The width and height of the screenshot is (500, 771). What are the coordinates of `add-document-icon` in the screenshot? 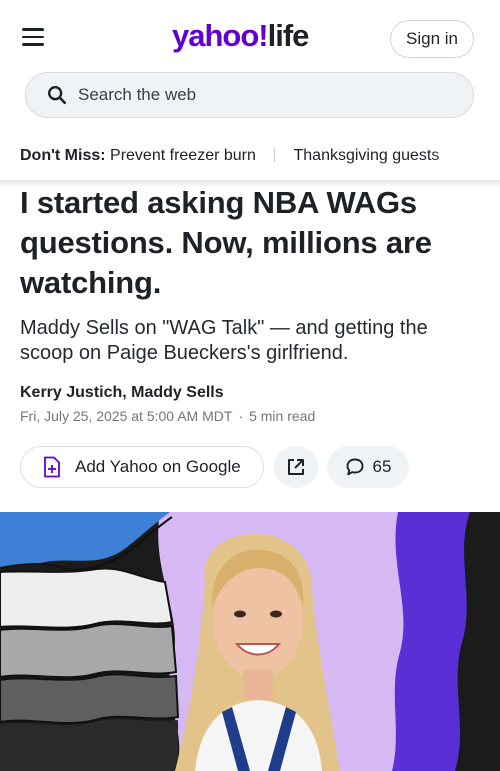 It's located at (52, 467).